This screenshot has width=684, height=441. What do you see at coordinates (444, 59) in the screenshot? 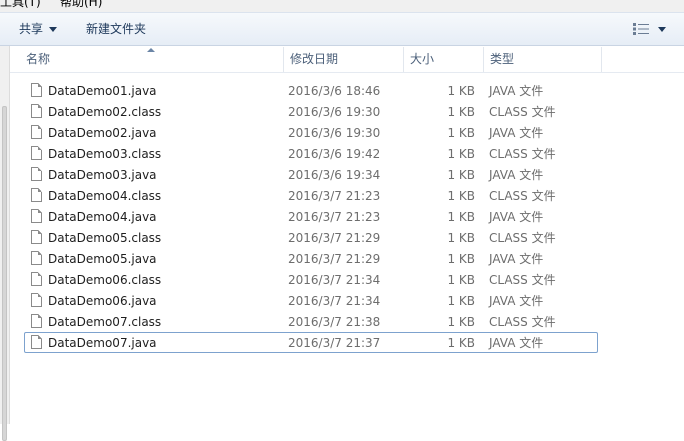
I see `column-header-size: 大小` at bounding box center [444, 59].